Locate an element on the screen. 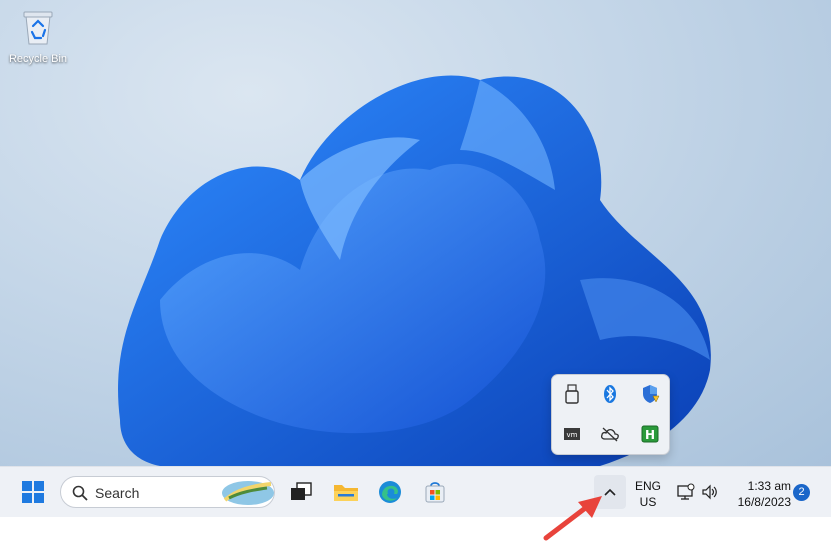 This screenshot has width=831, height=546. language-indicator: ENG US is located at coordinates (648, 494).